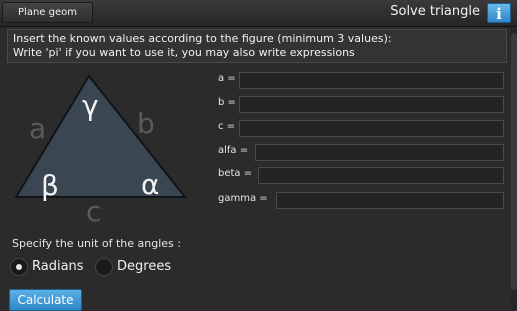 The width and height of the screenshot is (517, 311). I want to click on field-alfa-label: alfa =, so click(233, 150).